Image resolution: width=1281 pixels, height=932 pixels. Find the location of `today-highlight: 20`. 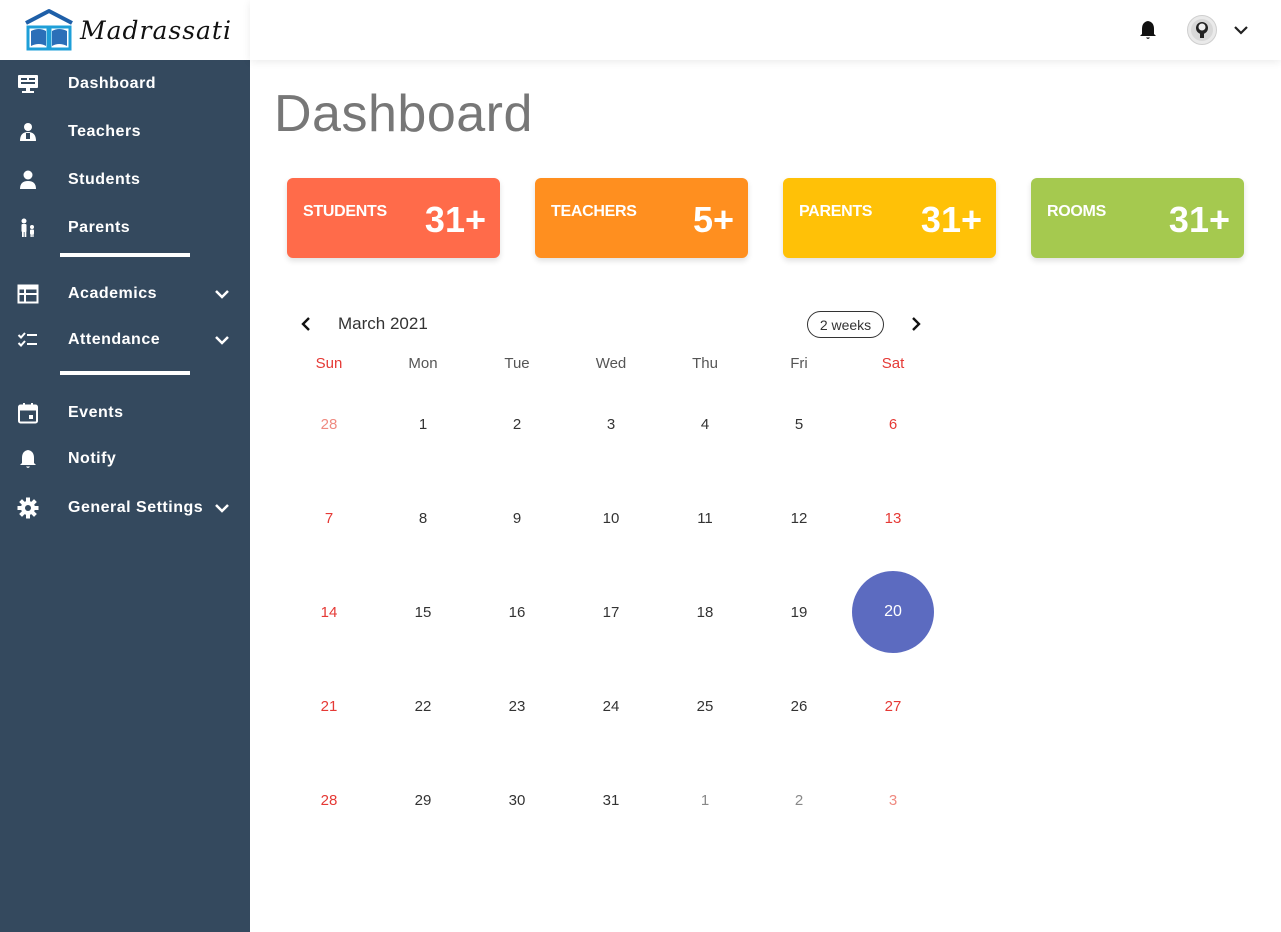

today-highlight: 20 is located at coordinates (893, 612).